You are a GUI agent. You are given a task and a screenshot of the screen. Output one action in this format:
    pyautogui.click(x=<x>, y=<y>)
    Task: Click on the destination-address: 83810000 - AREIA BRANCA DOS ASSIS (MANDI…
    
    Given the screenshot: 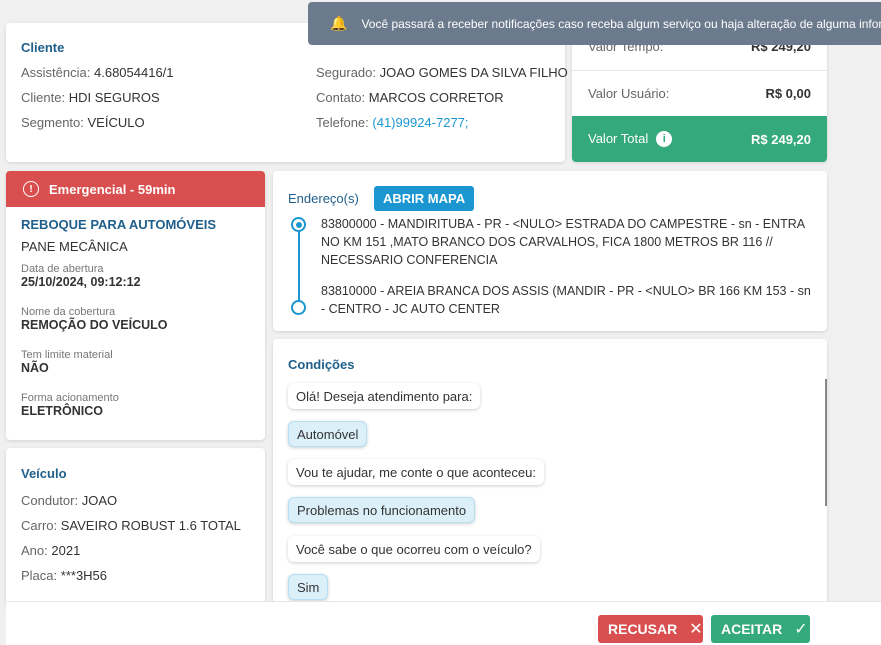 What is the action you would take?
    pyautogui.click(x=566, y=300)
    